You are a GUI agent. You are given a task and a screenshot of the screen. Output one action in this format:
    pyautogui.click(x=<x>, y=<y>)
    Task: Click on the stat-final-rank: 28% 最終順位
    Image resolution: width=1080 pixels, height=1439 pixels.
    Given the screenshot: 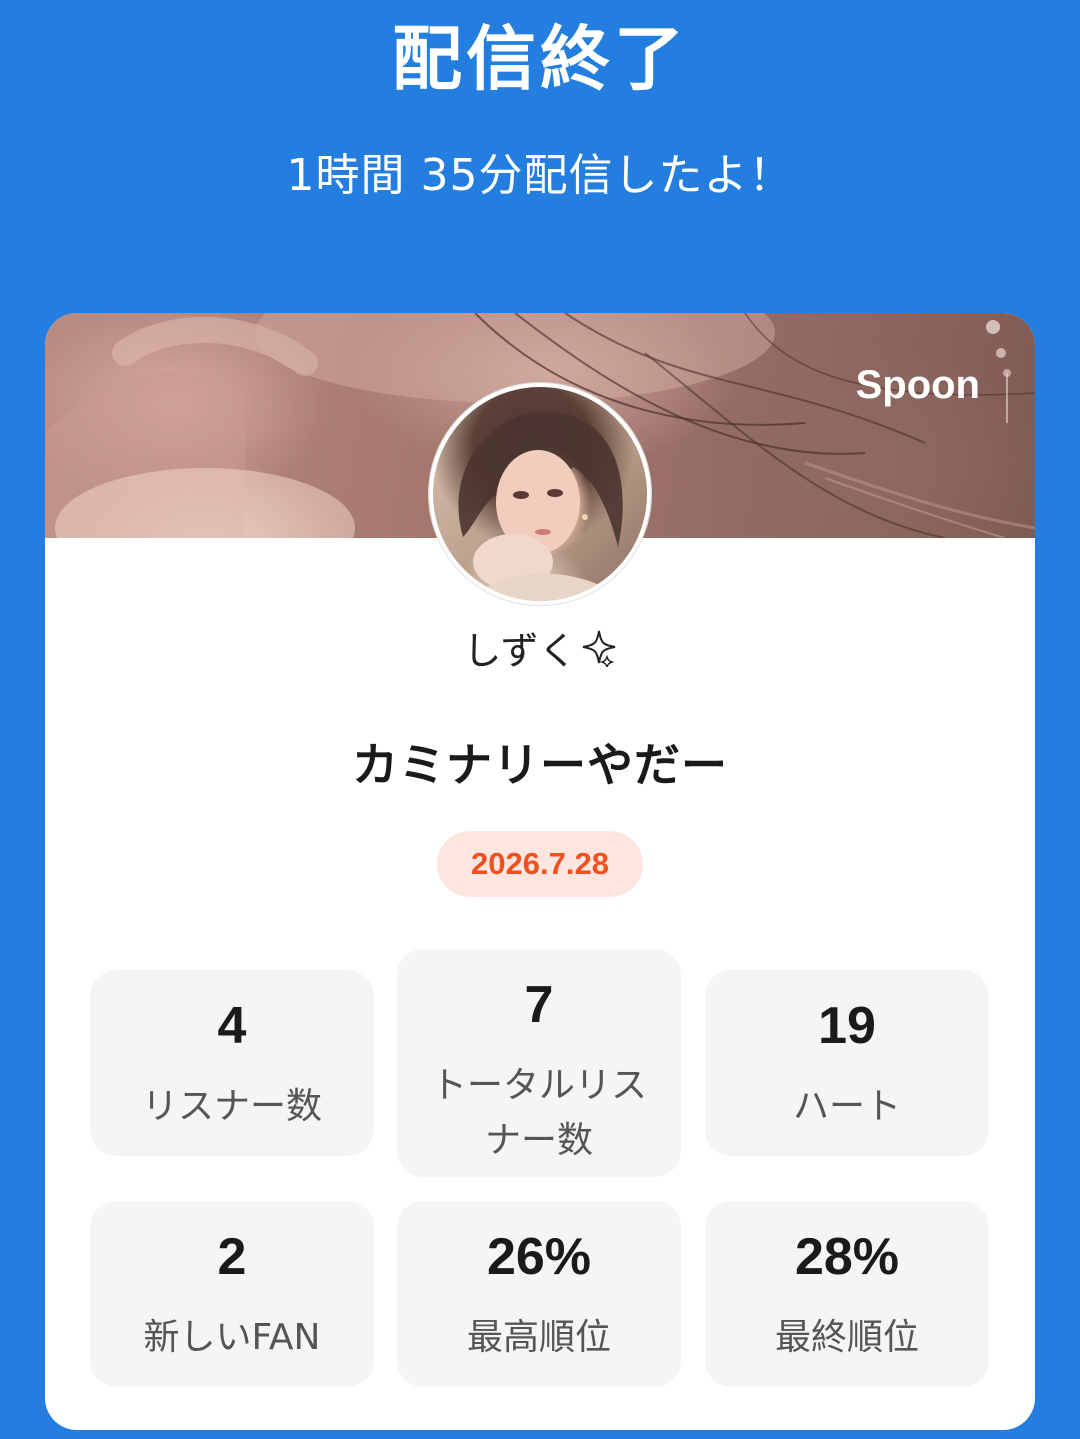 What is the action you would take?
    pyautogui.click(x=847, y=1294)
    